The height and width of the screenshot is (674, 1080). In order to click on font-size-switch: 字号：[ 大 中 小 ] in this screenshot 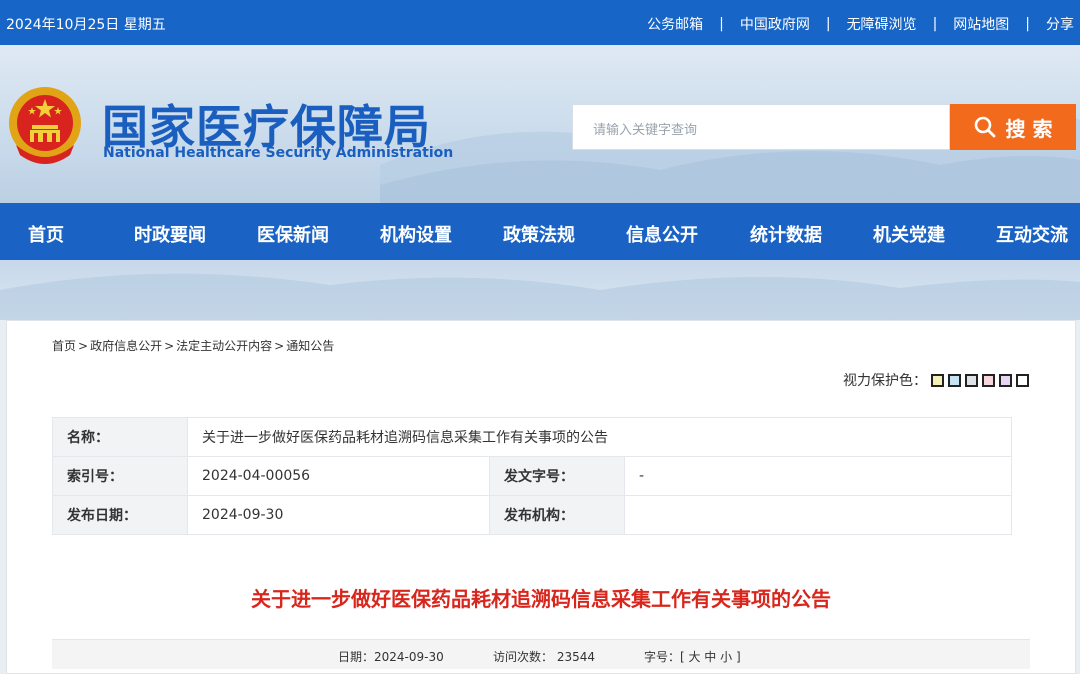, I will do `click(692, 656)`.